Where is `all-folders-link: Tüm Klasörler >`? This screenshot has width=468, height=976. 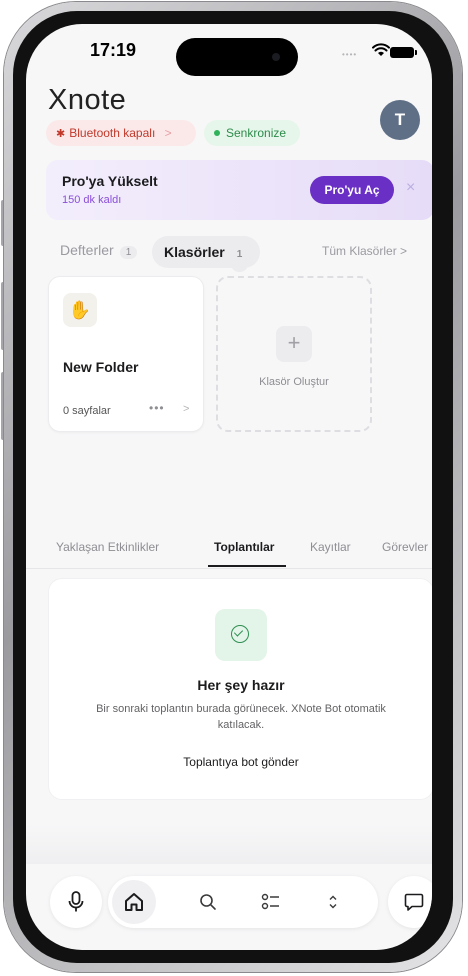 all-folders-link: Tüm Klasörler > is located at coordinates (364, 251).